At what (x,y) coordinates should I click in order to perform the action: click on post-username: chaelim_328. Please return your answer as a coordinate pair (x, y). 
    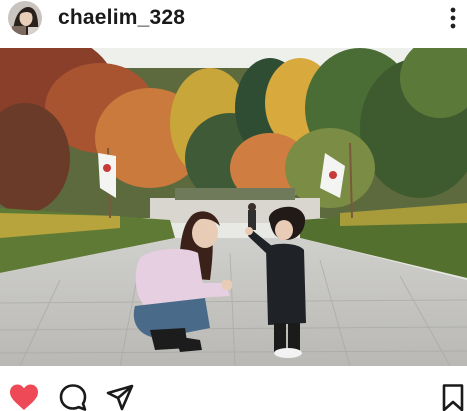
    Looking at the image, I should click on (121, 18).